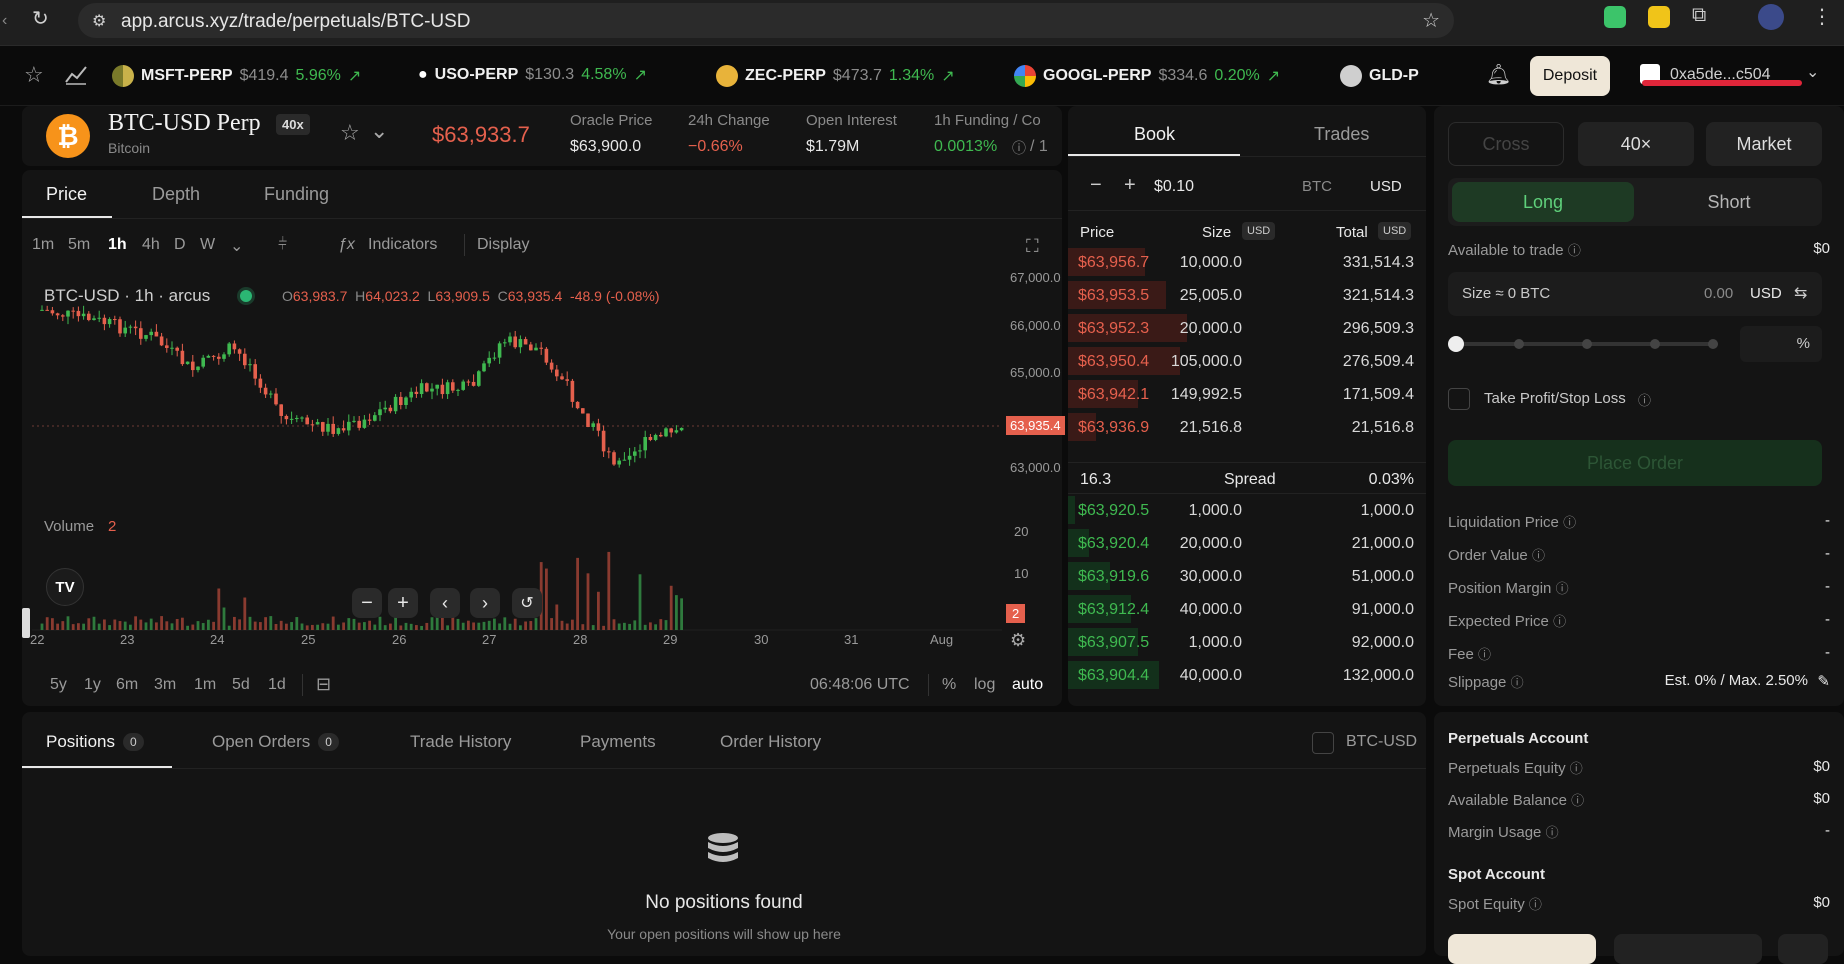  I want to click on account-deposit-button, so click(1522, 949).